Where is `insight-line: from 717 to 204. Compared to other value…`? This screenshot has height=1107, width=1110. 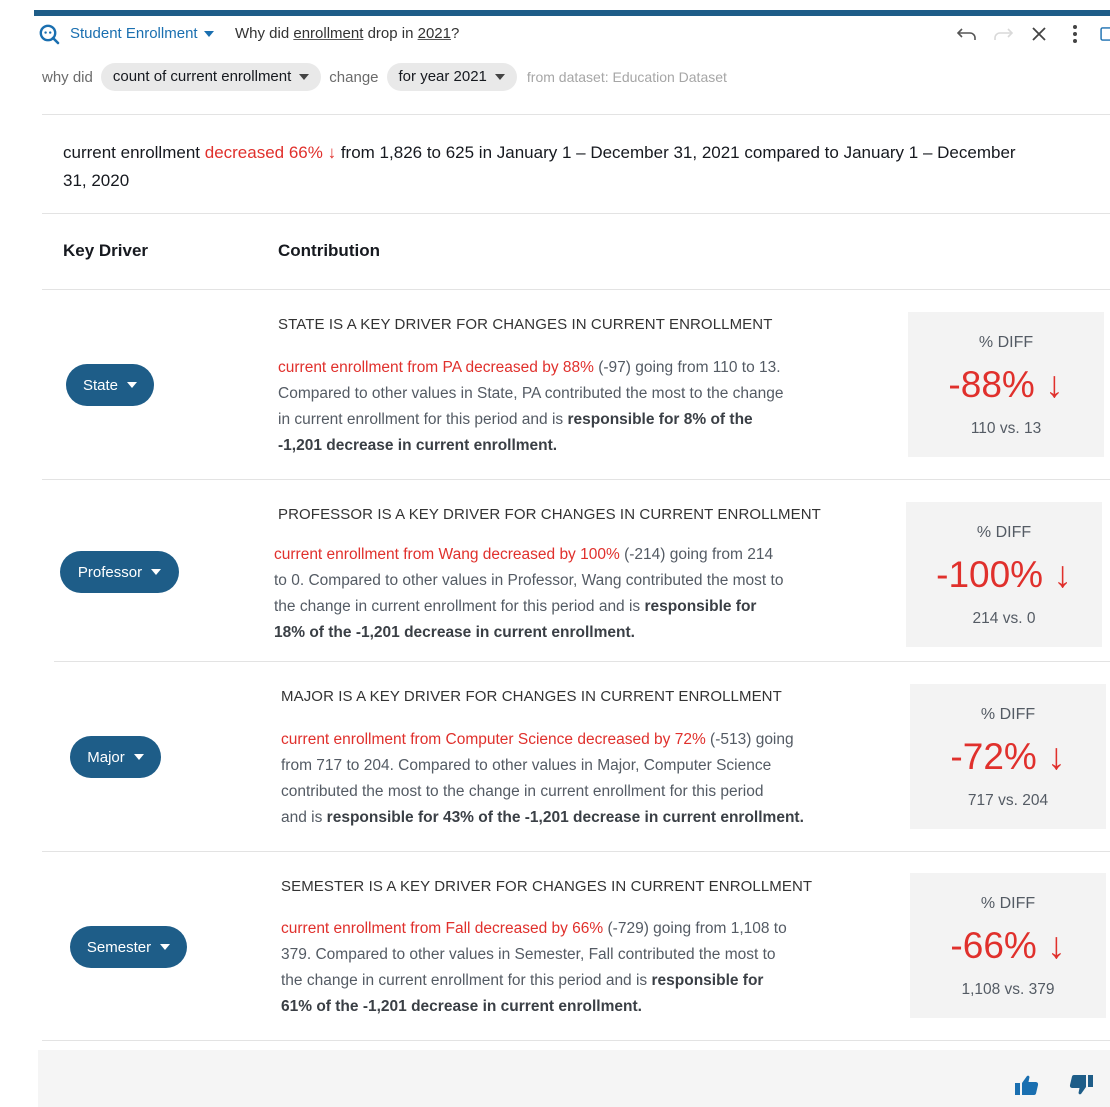 insight-line: from 717 to 204. Compared to other value… is located at coordinates (526, 765).